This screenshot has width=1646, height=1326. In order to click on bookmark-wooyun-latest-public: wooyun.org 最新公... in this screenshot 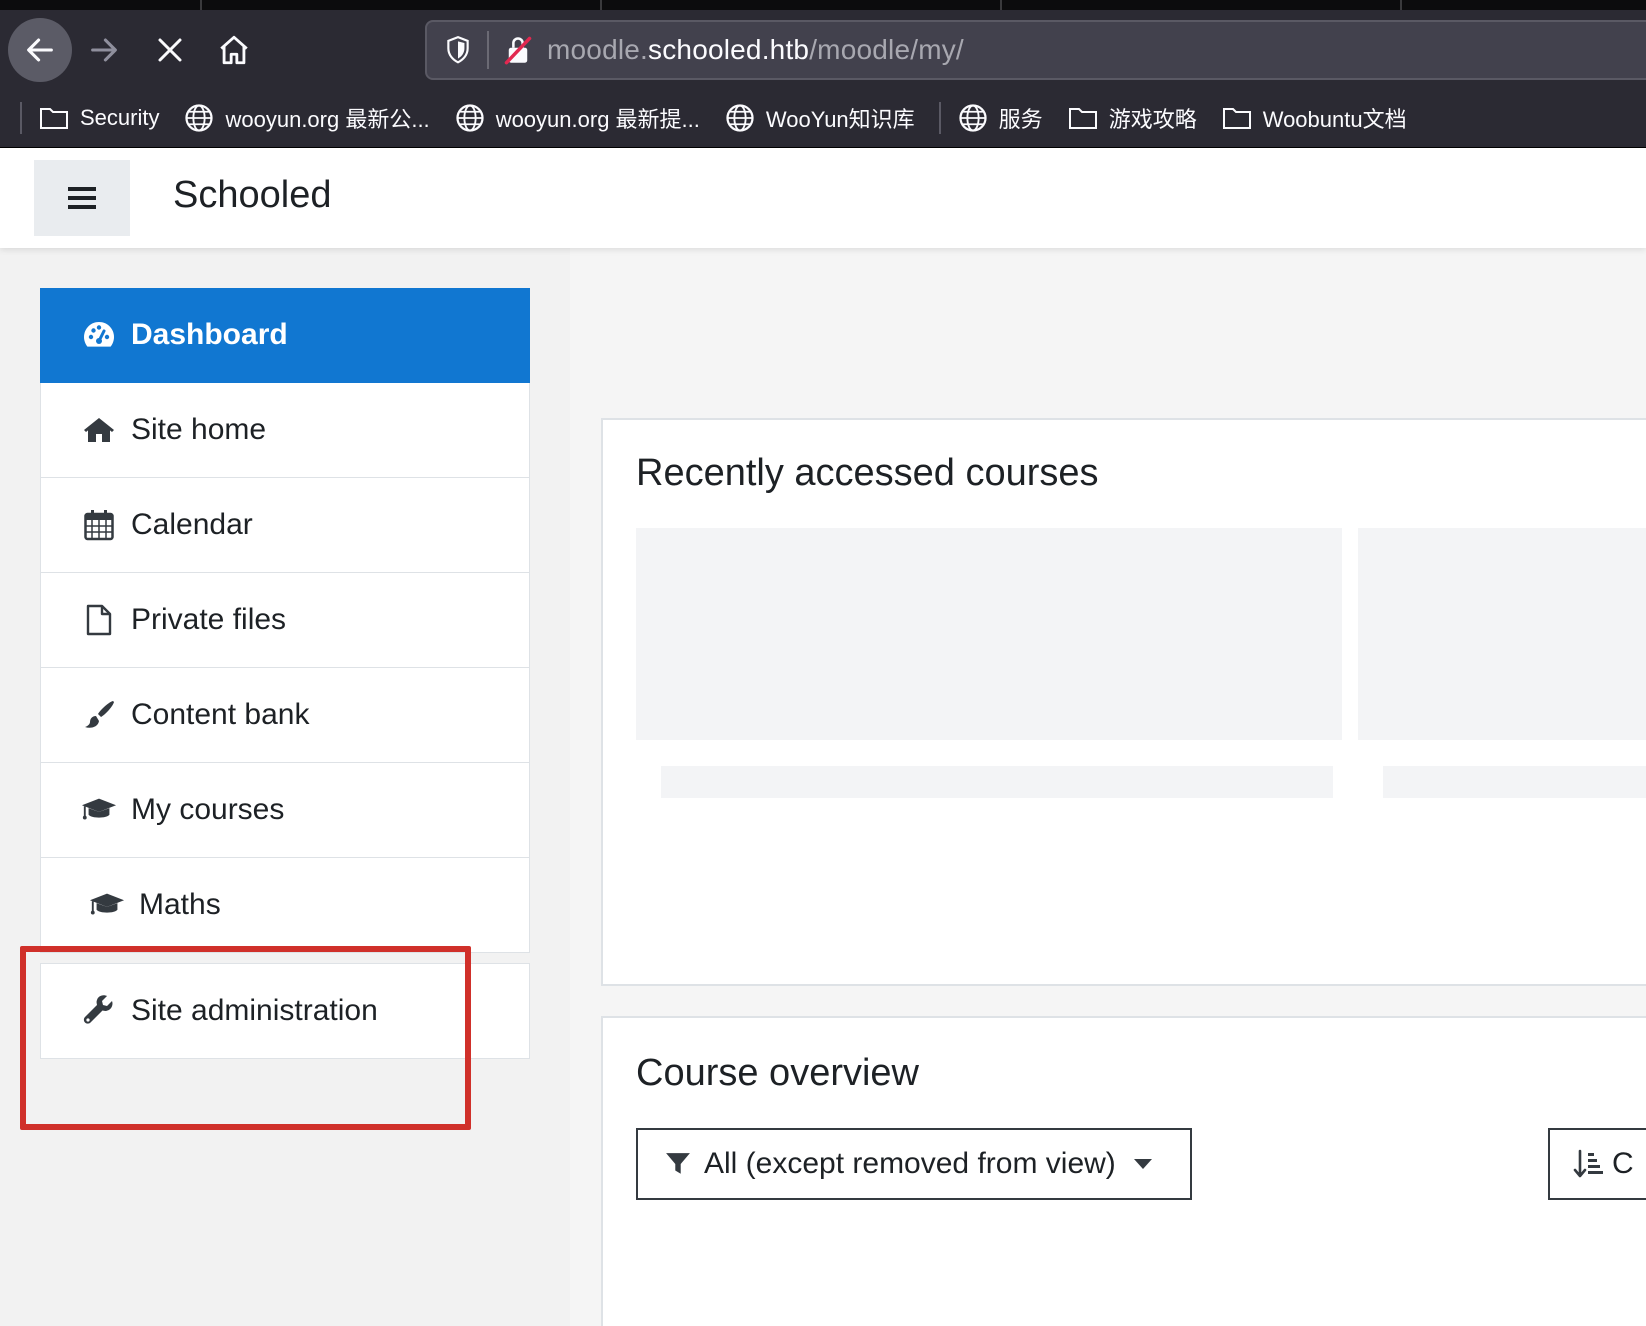, I will do `click(306, 118)`.